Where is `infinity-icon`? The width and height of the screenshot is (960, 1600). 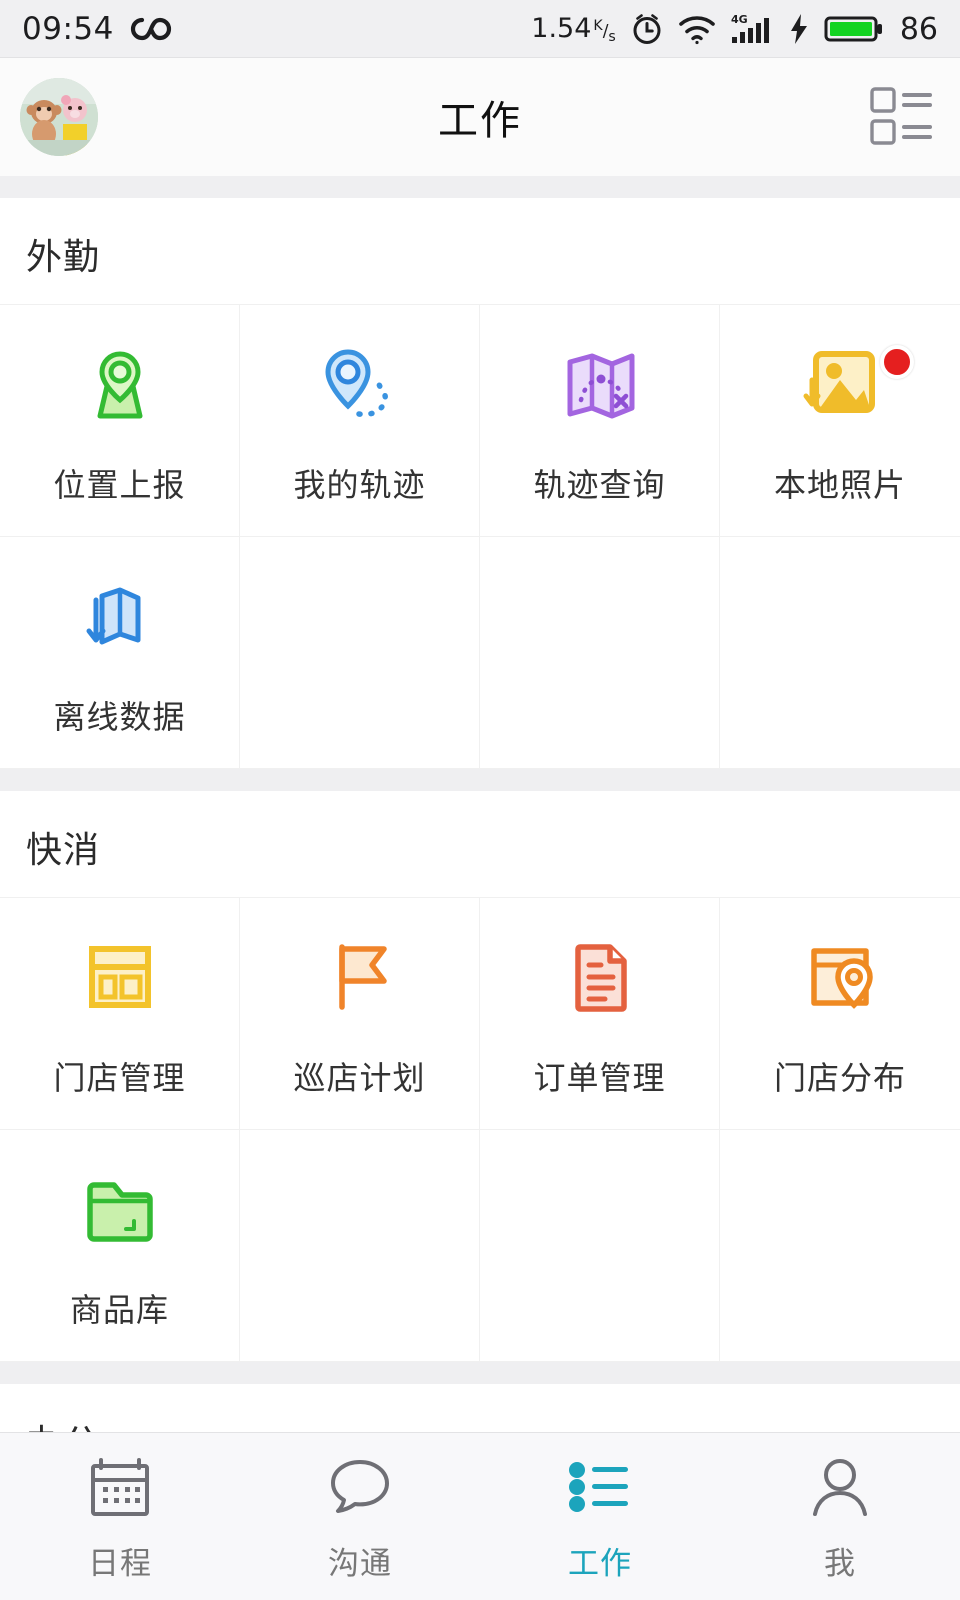
infinity-icon is located at coordinates (151, 29).